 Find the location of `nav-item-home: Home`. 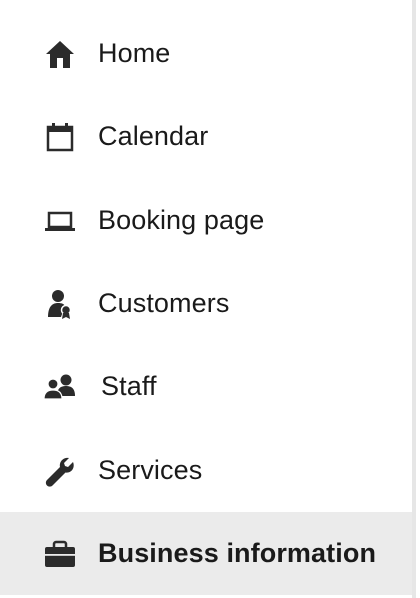

nav-item-home: Home is located at coordinates (208, 53).